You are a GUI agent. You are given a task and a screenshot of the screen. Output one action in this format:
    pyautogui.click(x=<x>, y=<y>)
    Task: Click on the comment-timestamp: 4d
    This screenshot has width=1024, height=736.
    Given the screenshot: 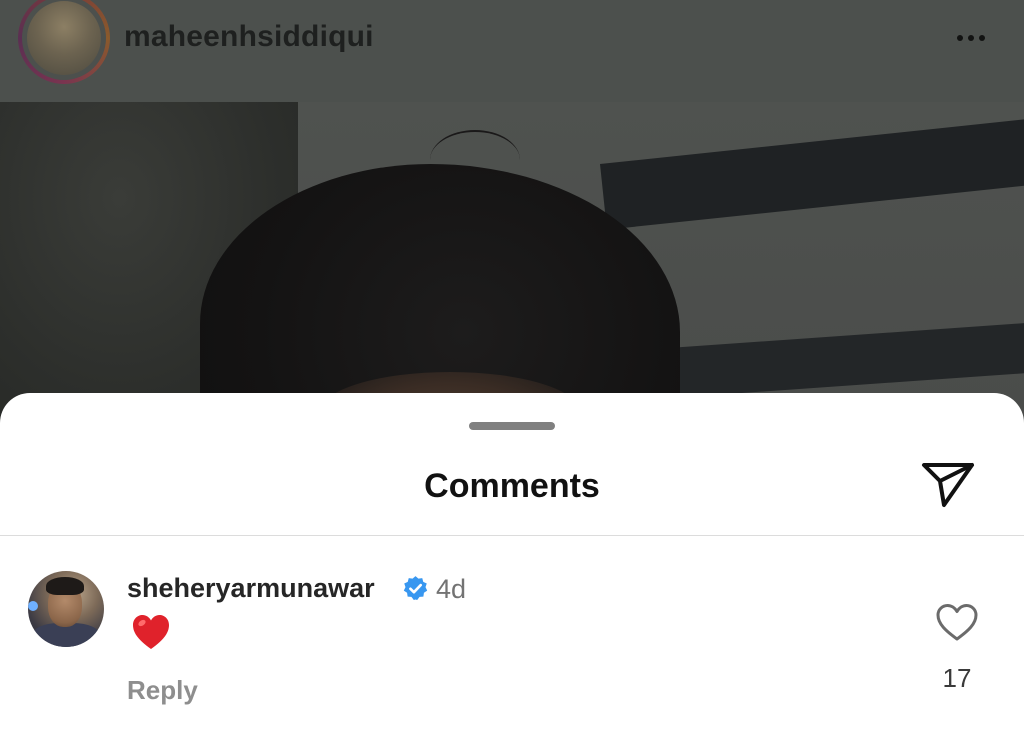 What is the action you would take?
    pyautogui.click(x=451, y=589)
    